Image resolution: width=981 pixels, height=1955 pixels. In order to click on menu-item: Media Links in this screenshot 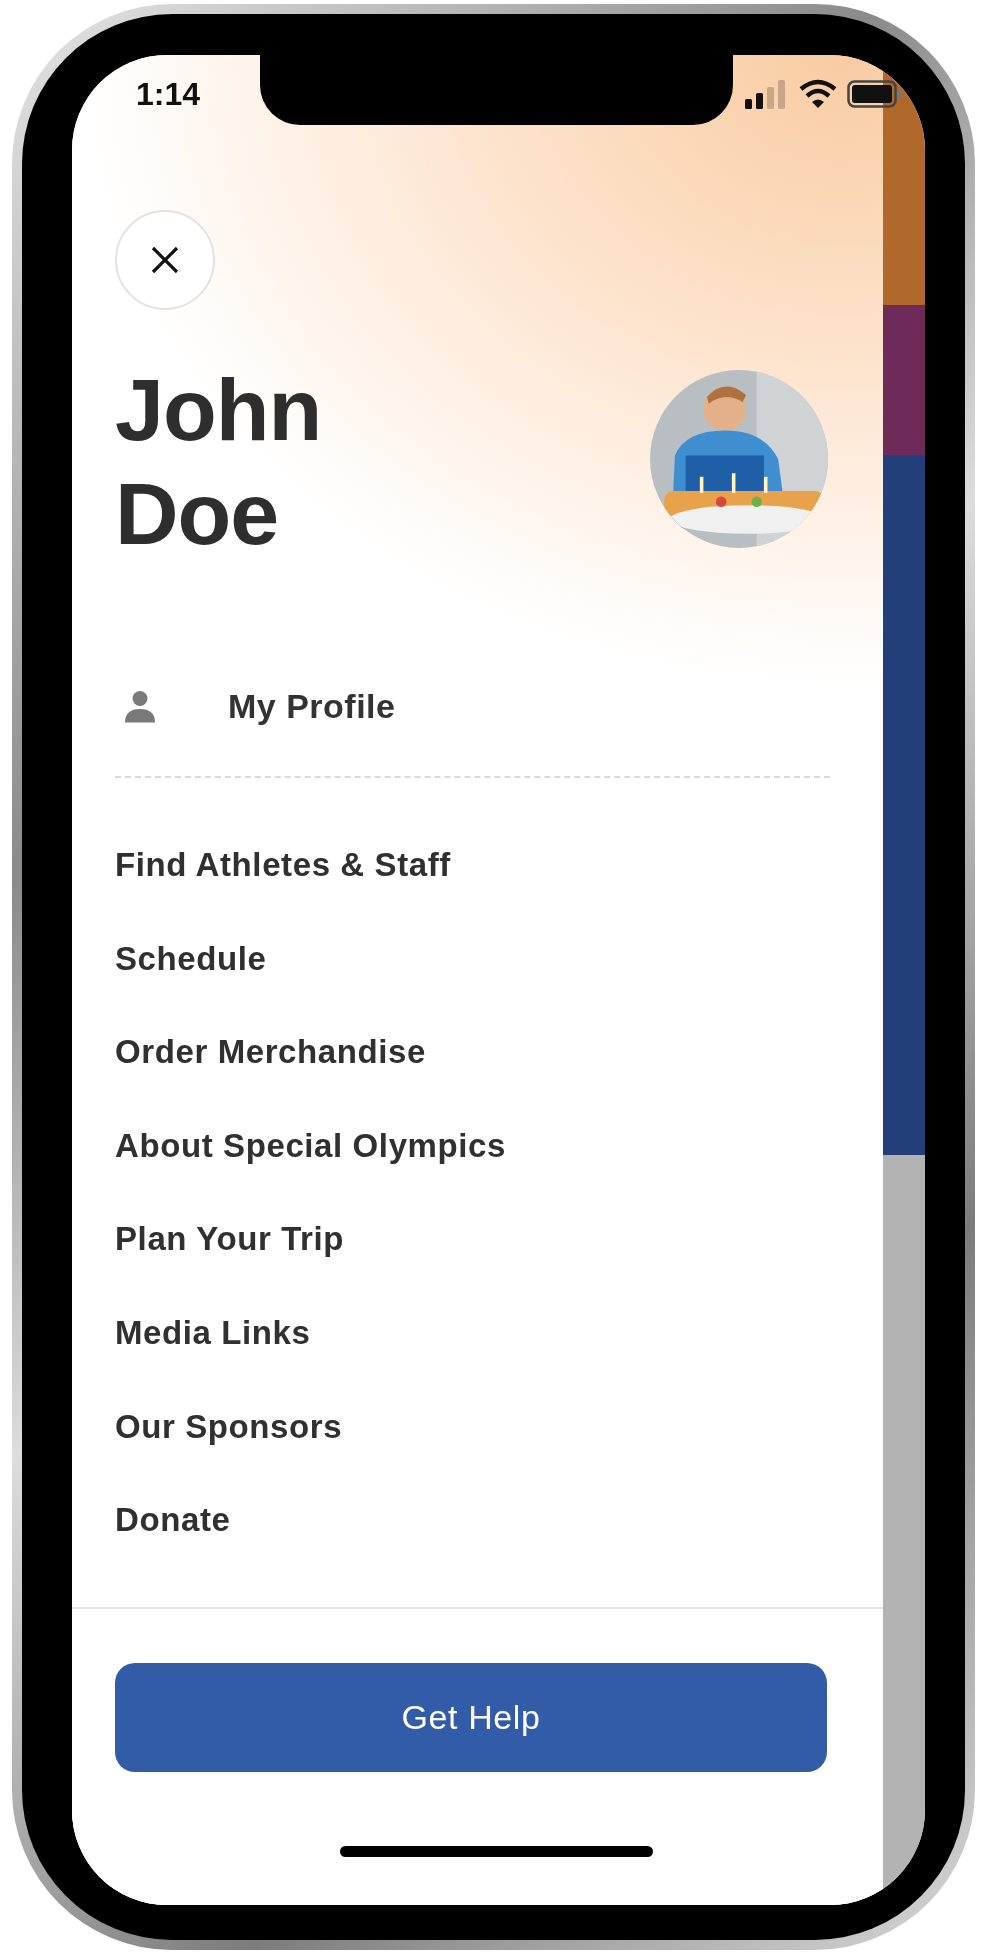, I will do `click(213, 1332)`.